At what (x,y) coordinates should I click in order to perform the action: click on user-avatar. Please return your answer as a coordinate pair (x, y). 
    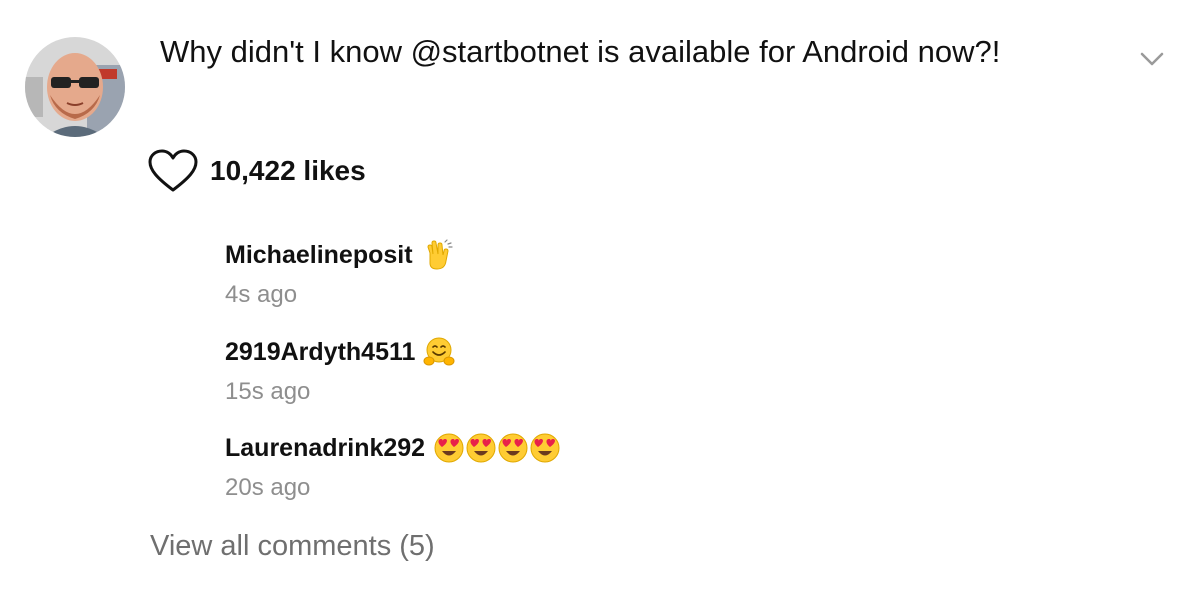
    Looking at the image, I should click on (75, 87).